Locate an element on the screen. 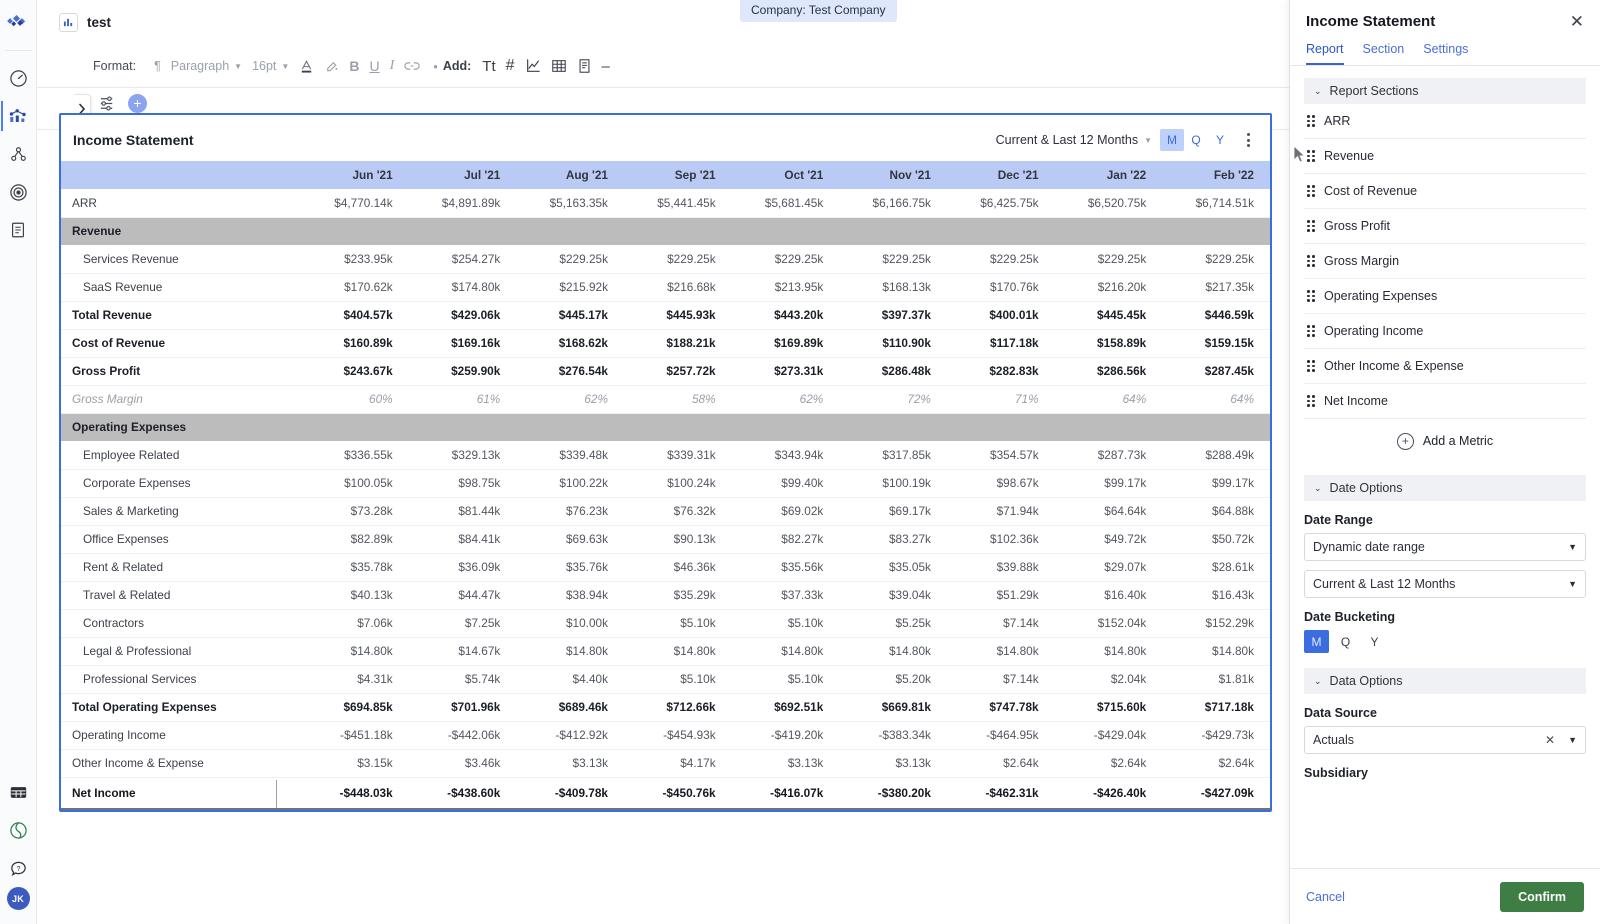 This screenshot has width=1600, height=924. pilcrow-icon: ¶ is located at coordinates (157, 66).